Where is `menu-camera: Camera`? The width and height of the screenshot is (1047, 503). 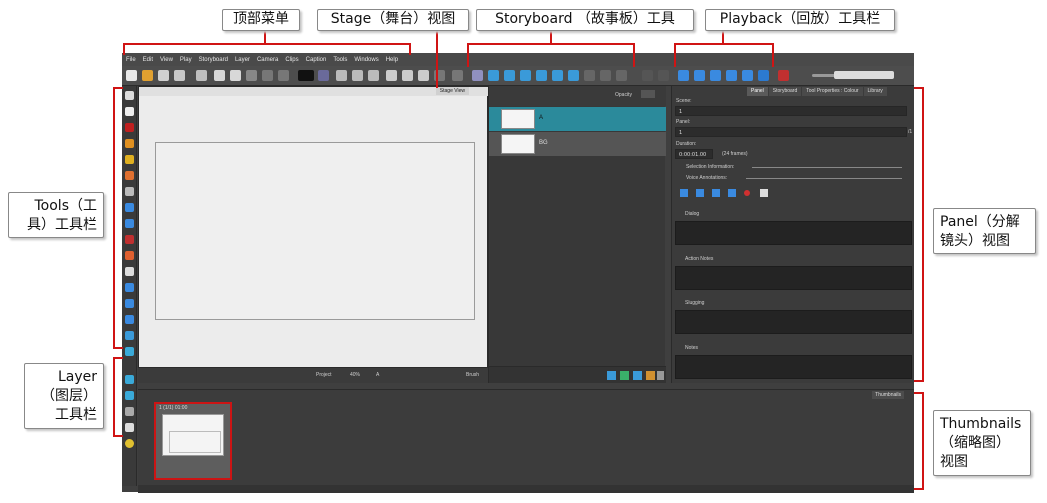
menu-camera: Camera is located at coordinates (267, 60).